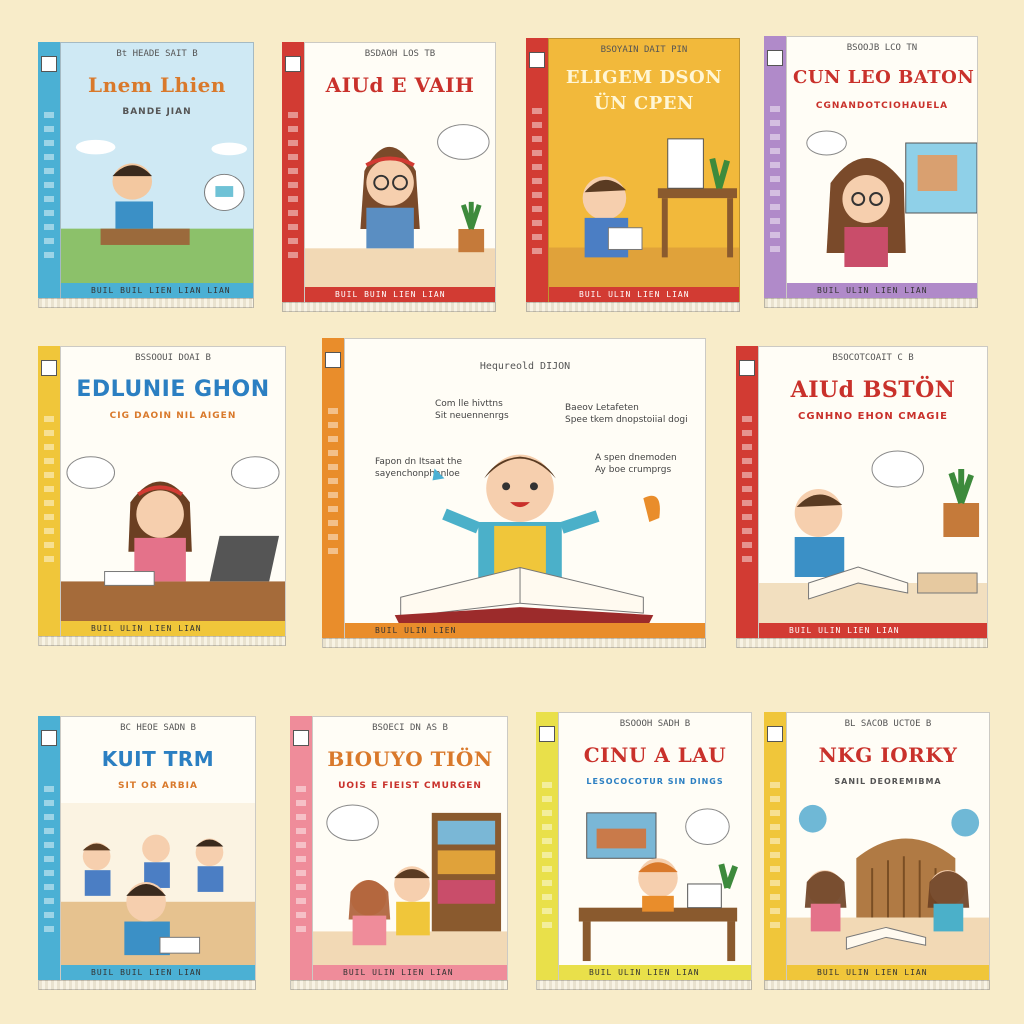 The width and height of the screenshot is (1024, 1024). I want to click on bottom-band: BUIL BUIL LIEN LIAN LIAN, so click(157, 291).